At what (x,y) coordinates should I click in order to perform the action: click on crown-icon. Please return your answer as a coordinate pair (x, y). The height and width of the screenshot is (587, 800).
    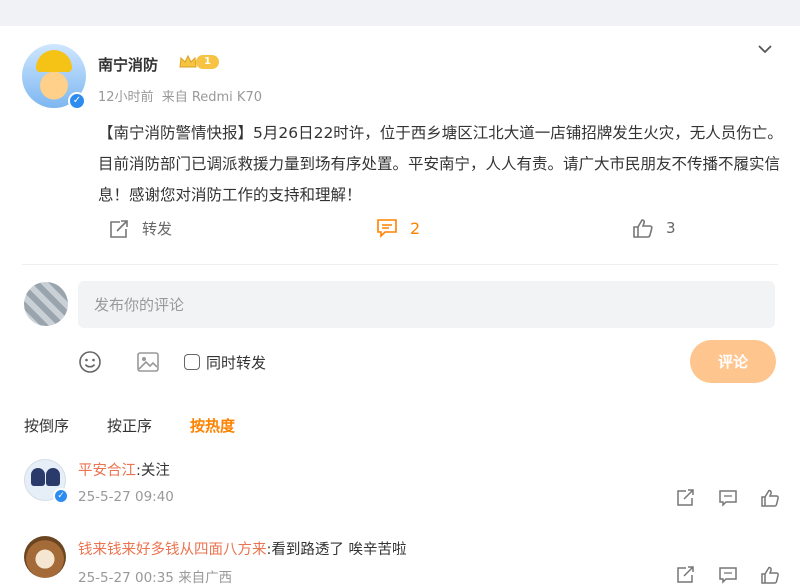
    Looking at the image, I should click on (188, 61).